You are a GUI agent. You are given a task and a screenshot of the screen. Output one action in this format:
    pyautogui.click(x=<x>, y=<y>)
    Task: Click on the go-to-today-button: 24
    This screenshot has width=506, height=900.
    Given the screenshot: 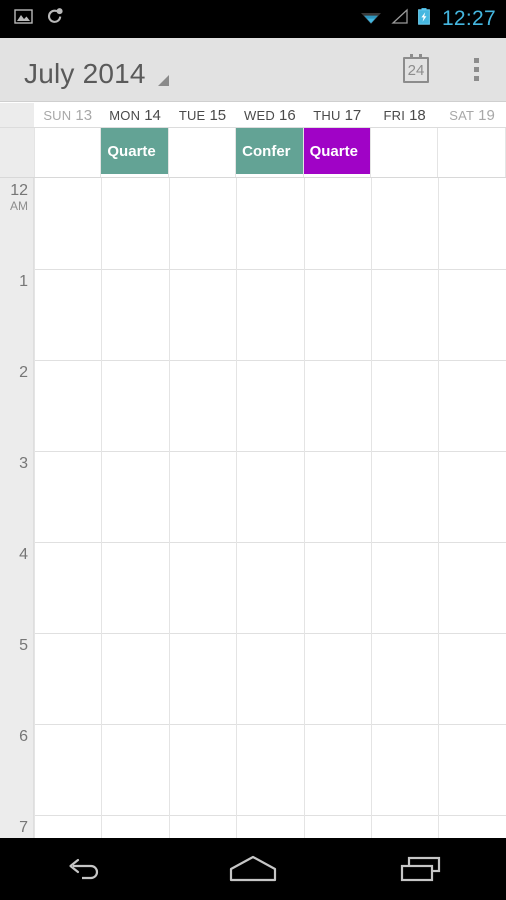 What is the action you would take?
    pyautogui.click(x=416, y=70)
    